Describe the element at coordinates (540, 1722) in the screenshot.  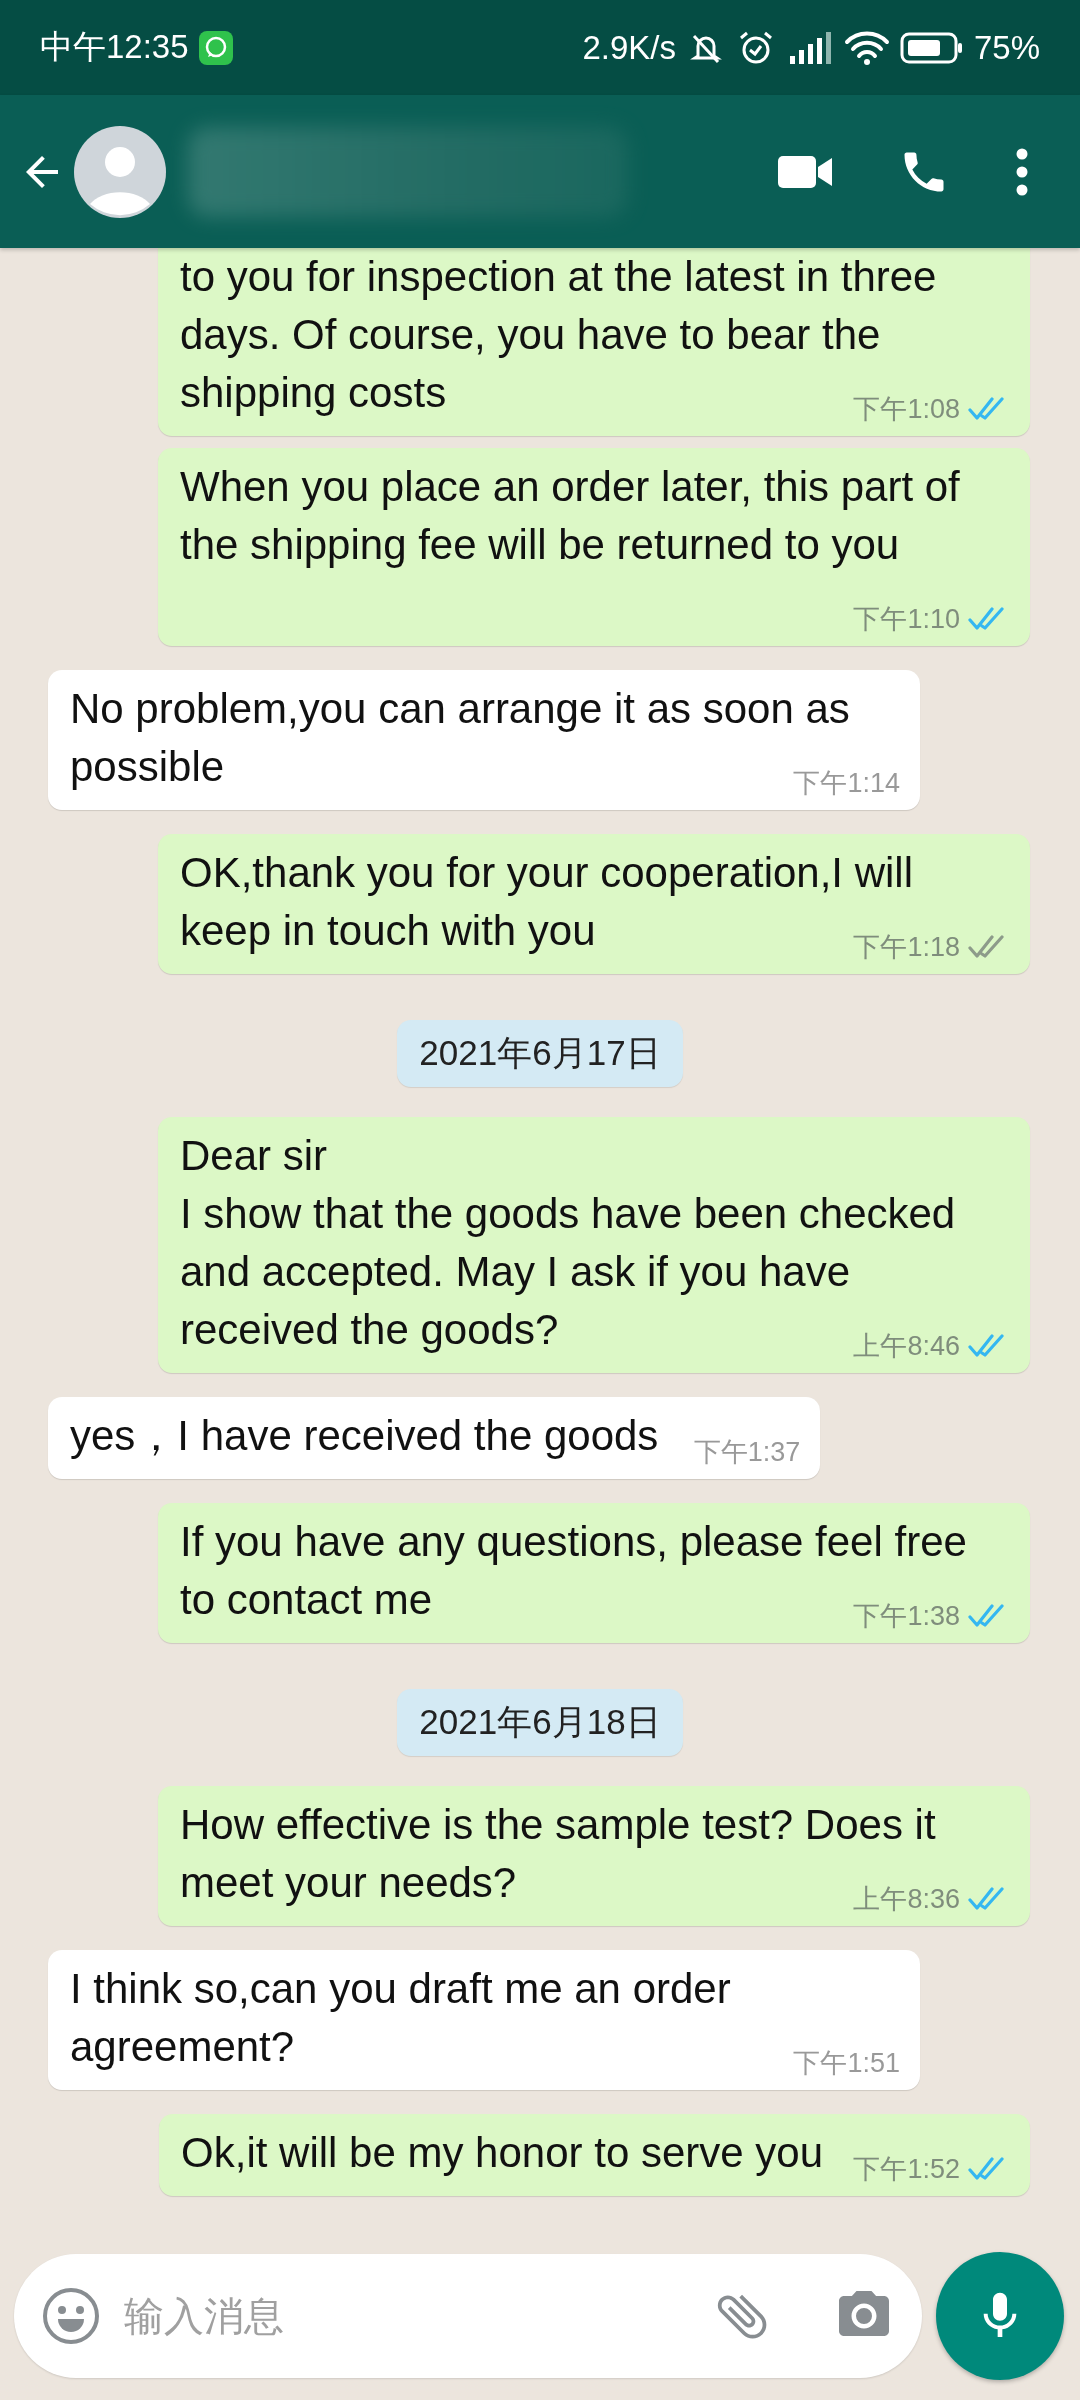
I see `date-chip: 2021年6月18日` at that location.